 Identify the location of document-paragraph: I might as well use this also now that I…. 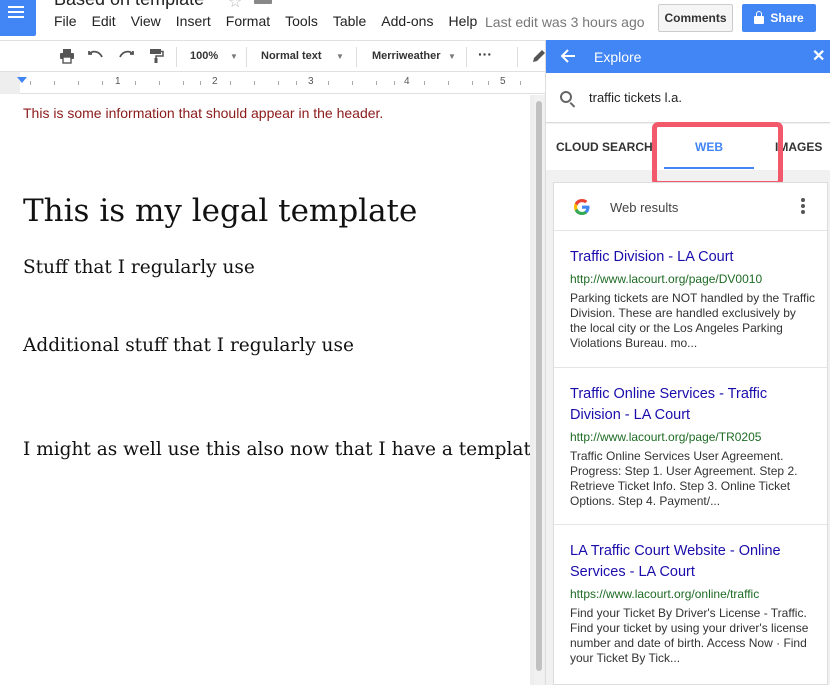
(276, 449).